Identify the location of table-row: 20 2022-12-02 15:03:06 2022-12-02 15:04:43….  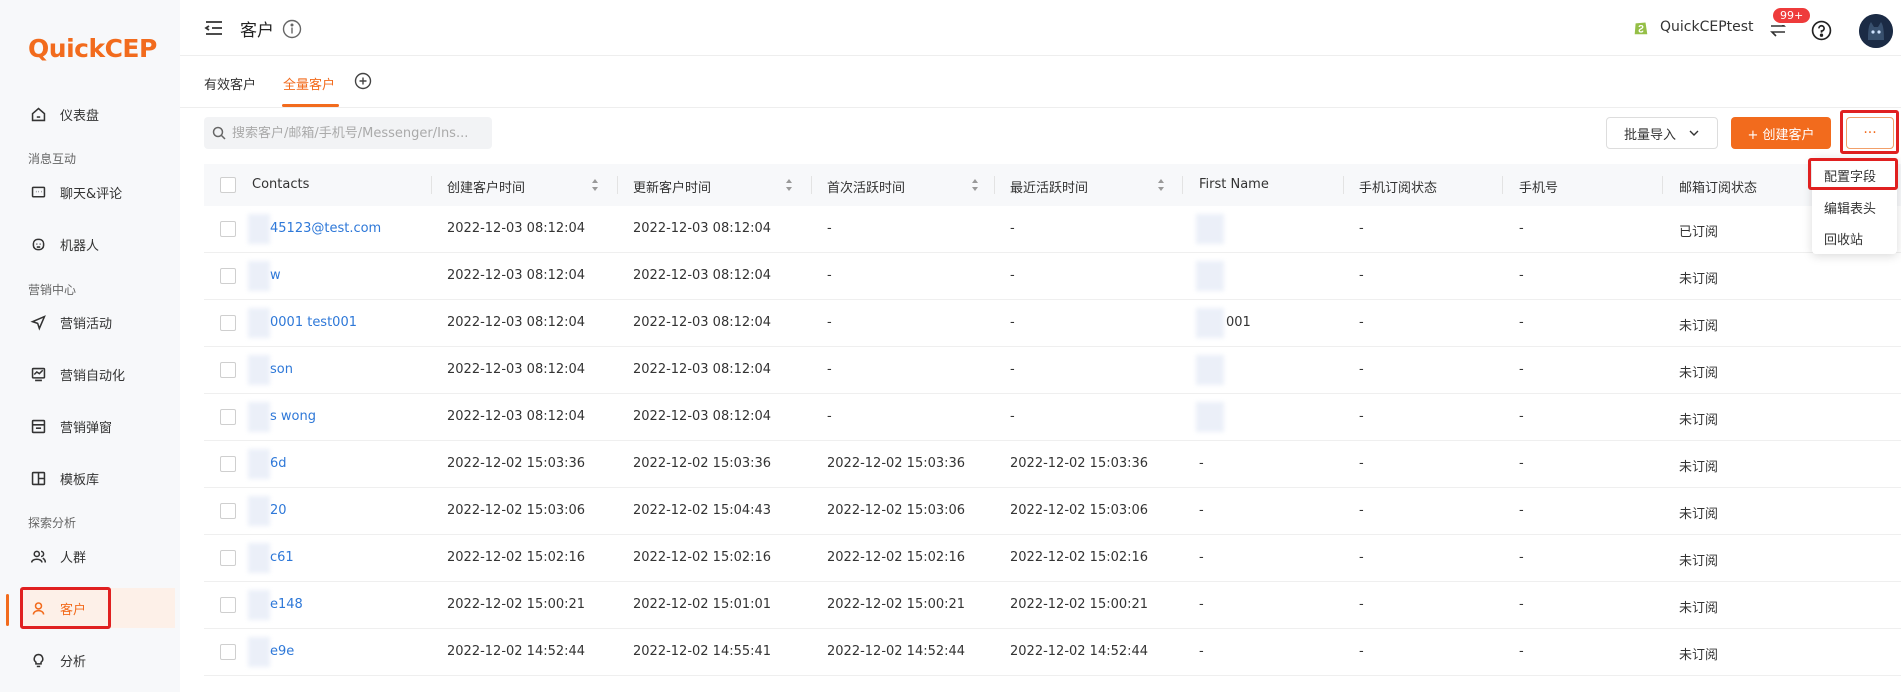
(1052, 511).